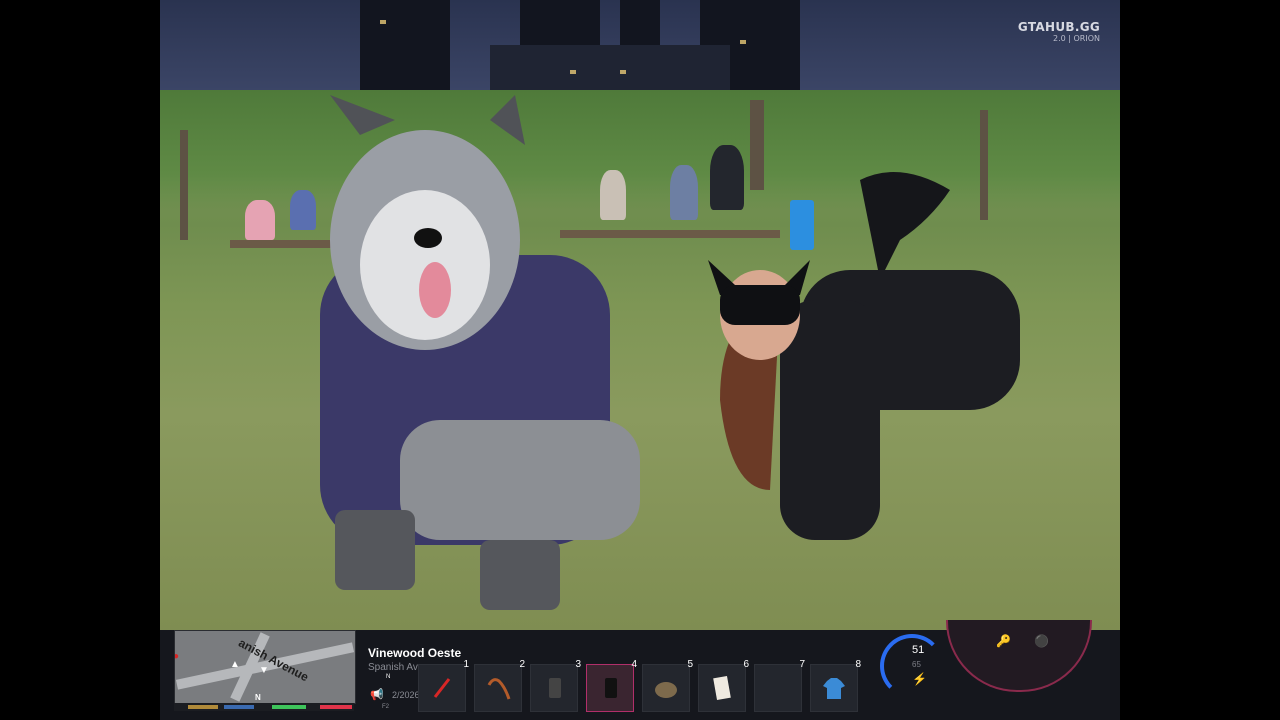  What do you see at coordinates (634, 664) in the screenshot?
I see `slot-number: 4` at bounding box center [634, 664].